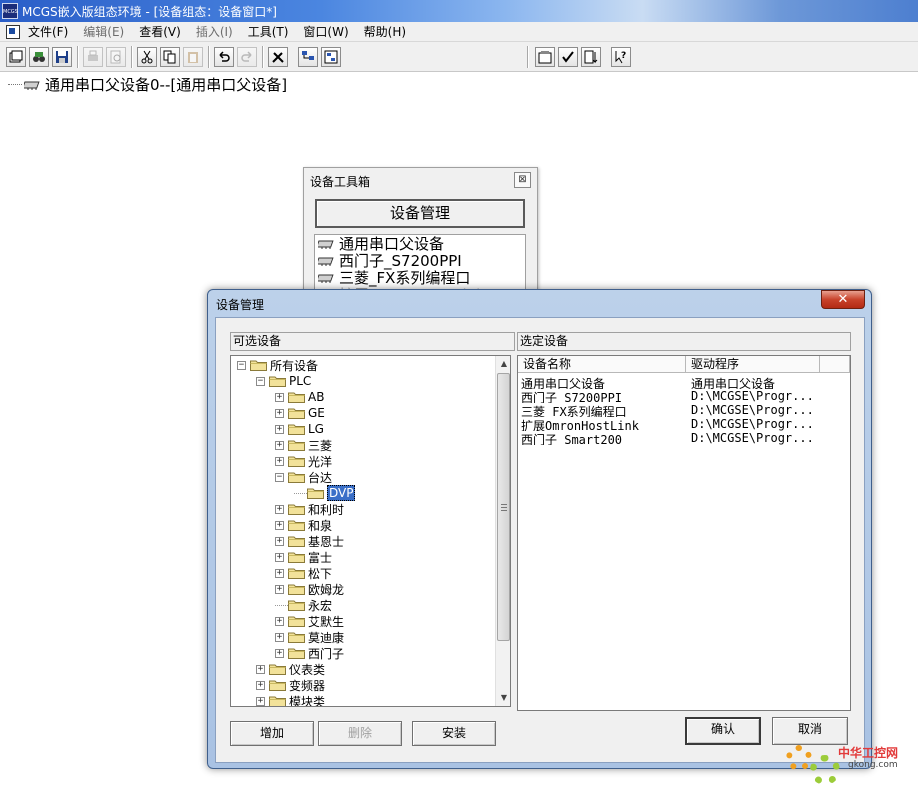 The width and height of the screenshot is (918, 796). What do you see at coordinates (303, 557) in the screenshot?
I see `tree-node: + 富士` at bounding box center [303, 557].